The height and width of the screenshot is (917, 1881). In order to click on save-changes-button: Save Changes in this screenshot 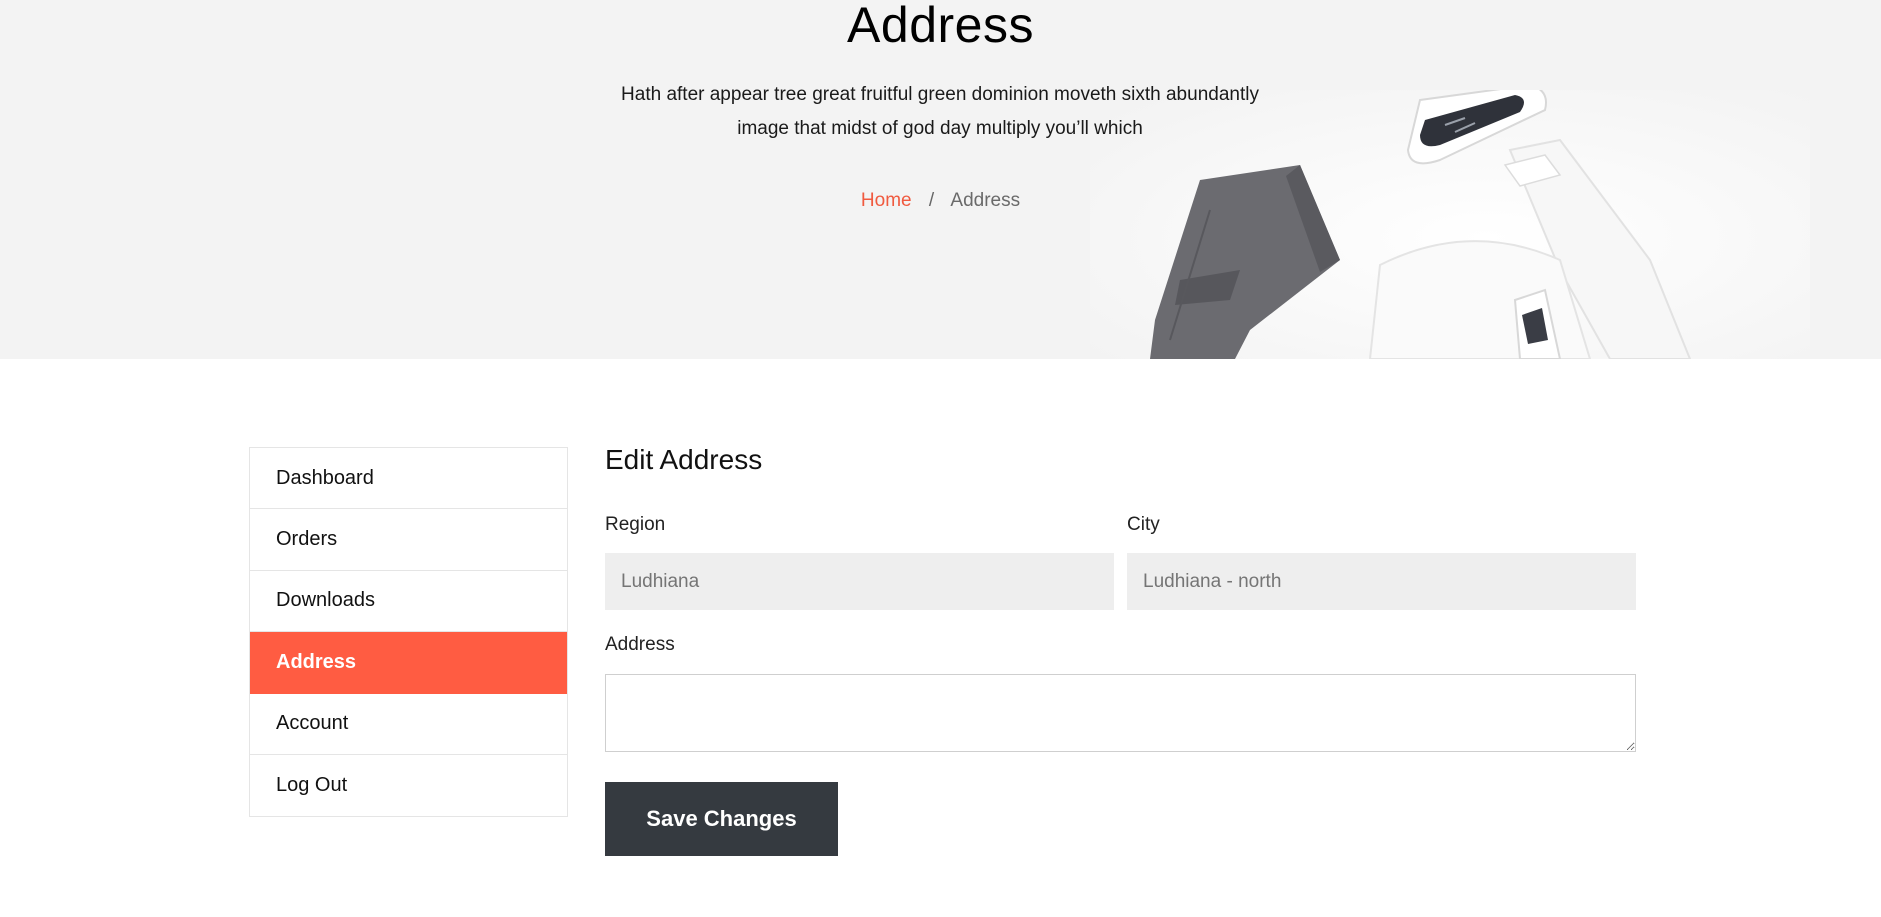, I will do `click(721, 819)`.